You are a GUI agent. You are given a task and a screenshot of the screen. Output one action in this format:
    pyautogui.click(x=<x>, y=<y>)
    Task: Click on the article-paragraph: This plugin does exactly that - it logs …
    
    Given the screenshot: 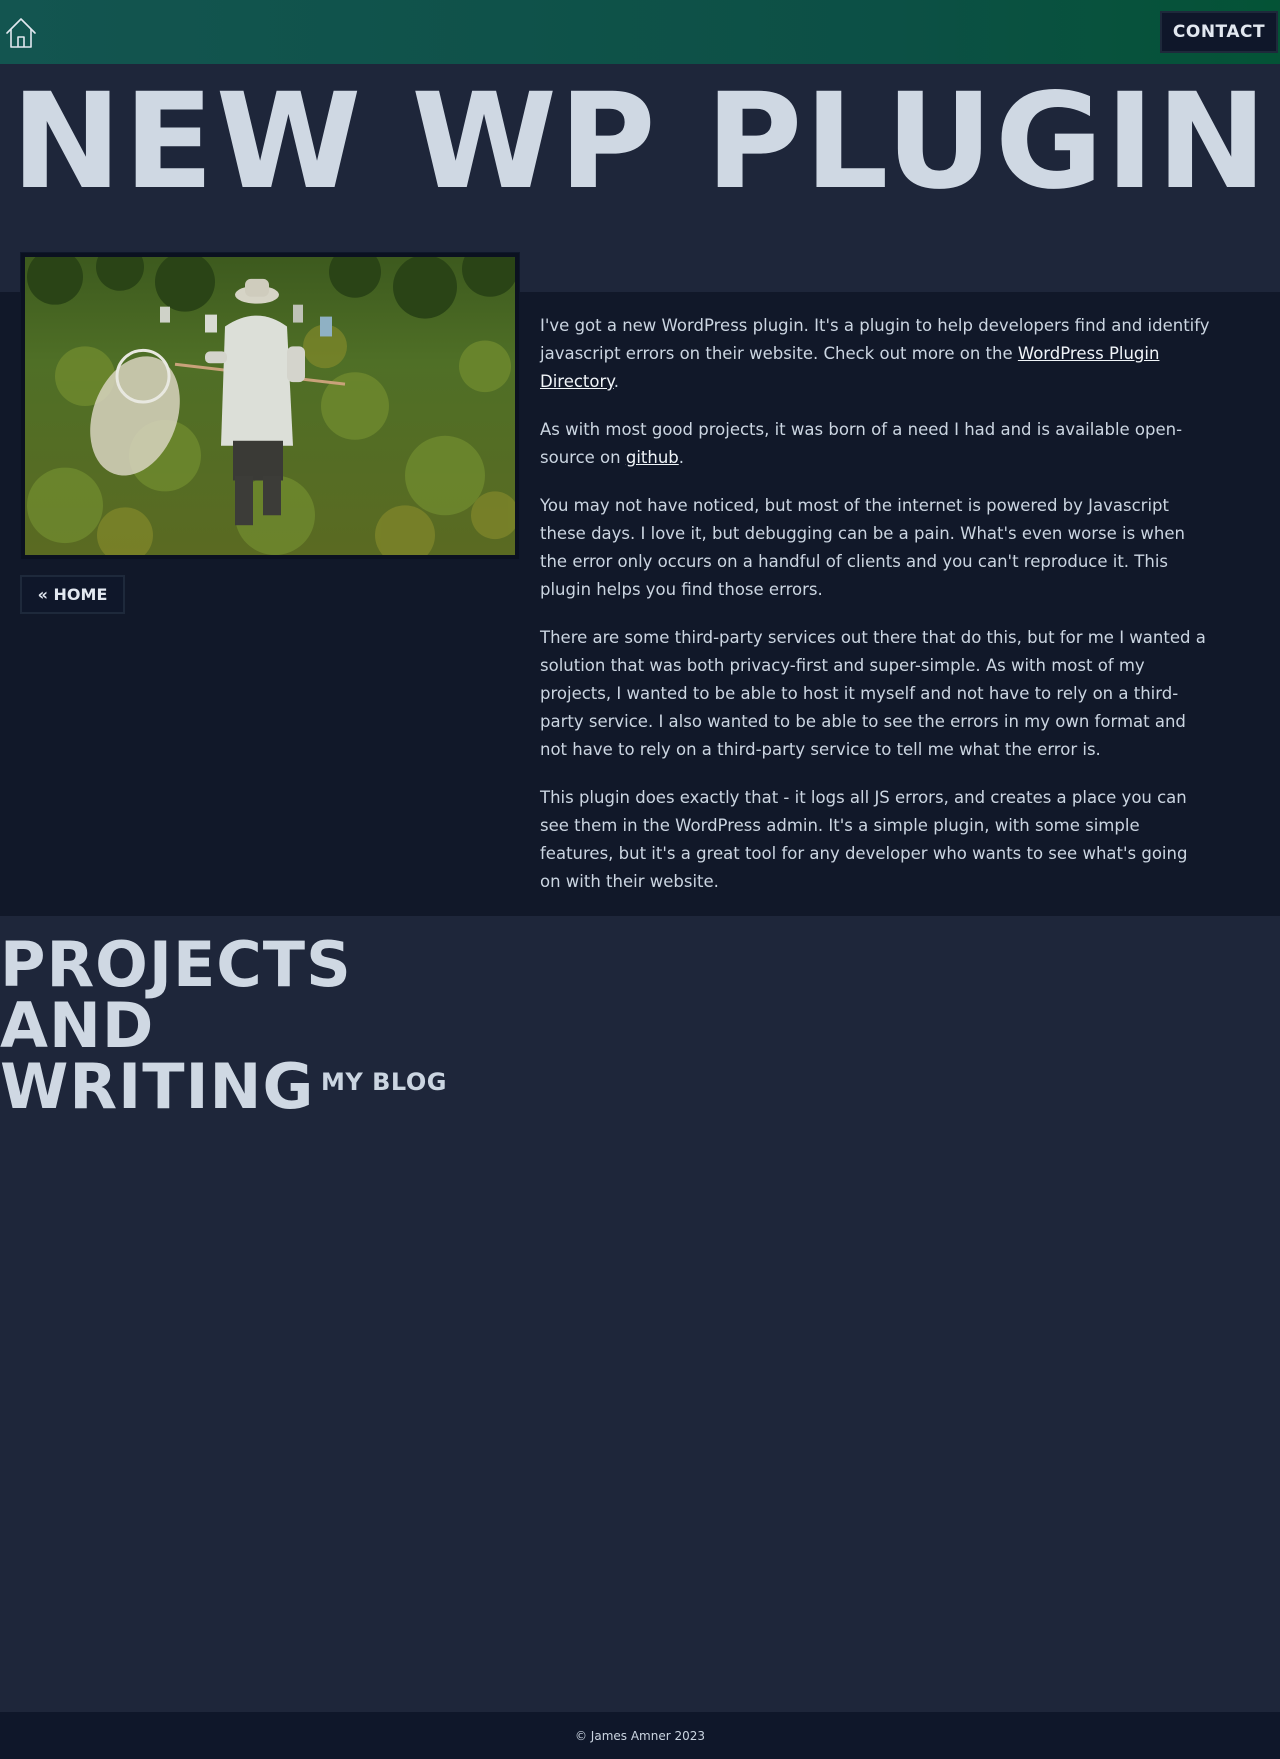 What is the action you would take?
    pyautogui.click(x=864, y=839)
    